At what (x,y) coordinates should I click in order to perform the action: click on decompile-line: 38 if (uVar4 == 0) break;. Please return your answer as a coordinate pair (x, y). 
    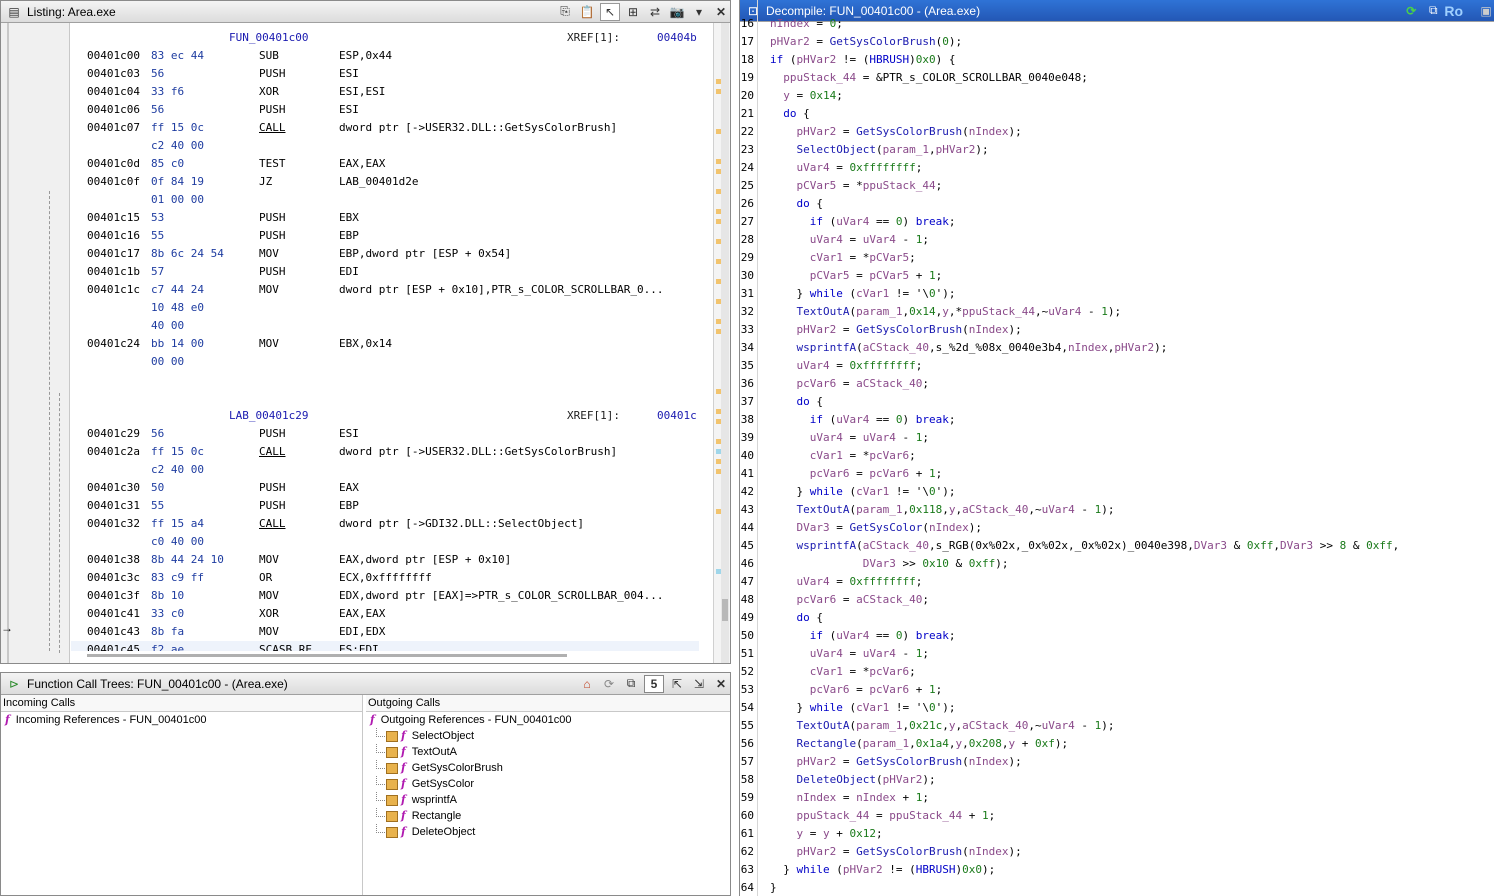
    Looking at the image, I should click on (1115, 420).